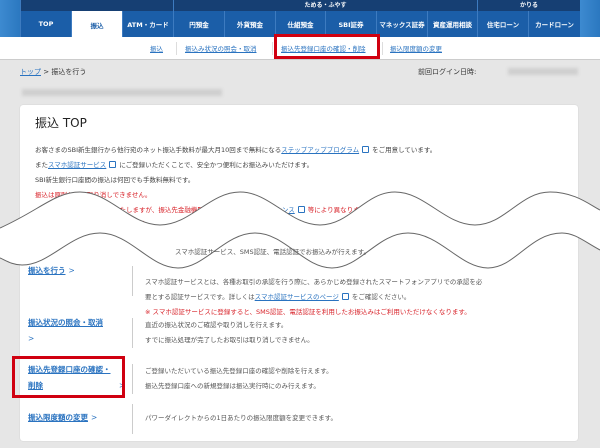 The width and height of the screenshot is (600, 448). Describe the element at coordinates (96, 5) in the screenshot. I see `nav-group-blank` at that location.